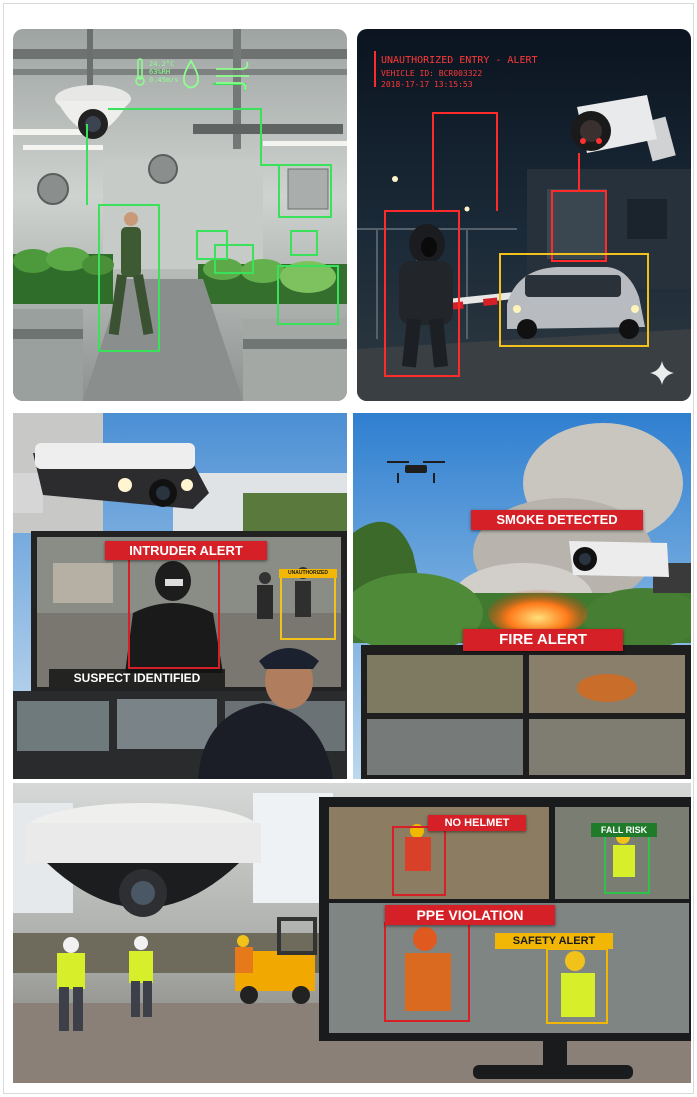  I want to click on no-helmet-label: NO HELMET, so click(477, 823).